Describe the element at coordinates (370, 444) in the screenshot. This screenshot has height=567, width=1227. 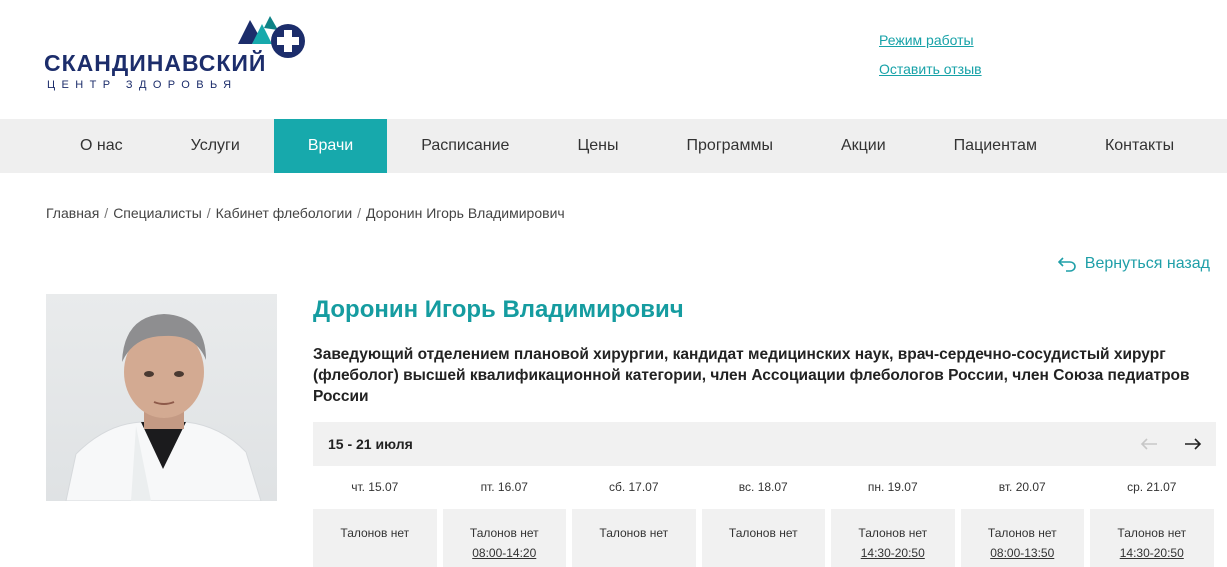
I see `schedule-week-label: 15 - 21 июля` at that location.